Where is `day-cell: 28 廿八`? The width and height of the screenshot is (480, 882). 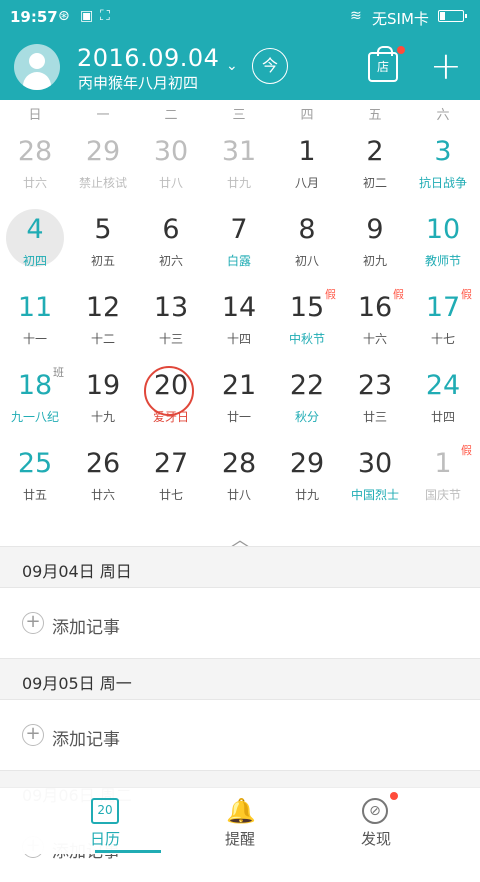
day-cell: 28 廿八 is located at coordinates (239, 477).